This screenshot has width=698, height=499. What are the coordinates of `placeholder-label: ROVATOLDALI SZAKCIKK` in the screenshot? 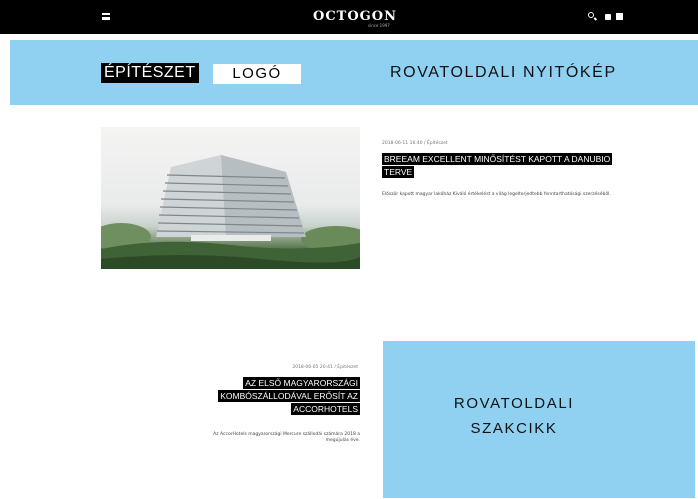 It's located at (514, 416).